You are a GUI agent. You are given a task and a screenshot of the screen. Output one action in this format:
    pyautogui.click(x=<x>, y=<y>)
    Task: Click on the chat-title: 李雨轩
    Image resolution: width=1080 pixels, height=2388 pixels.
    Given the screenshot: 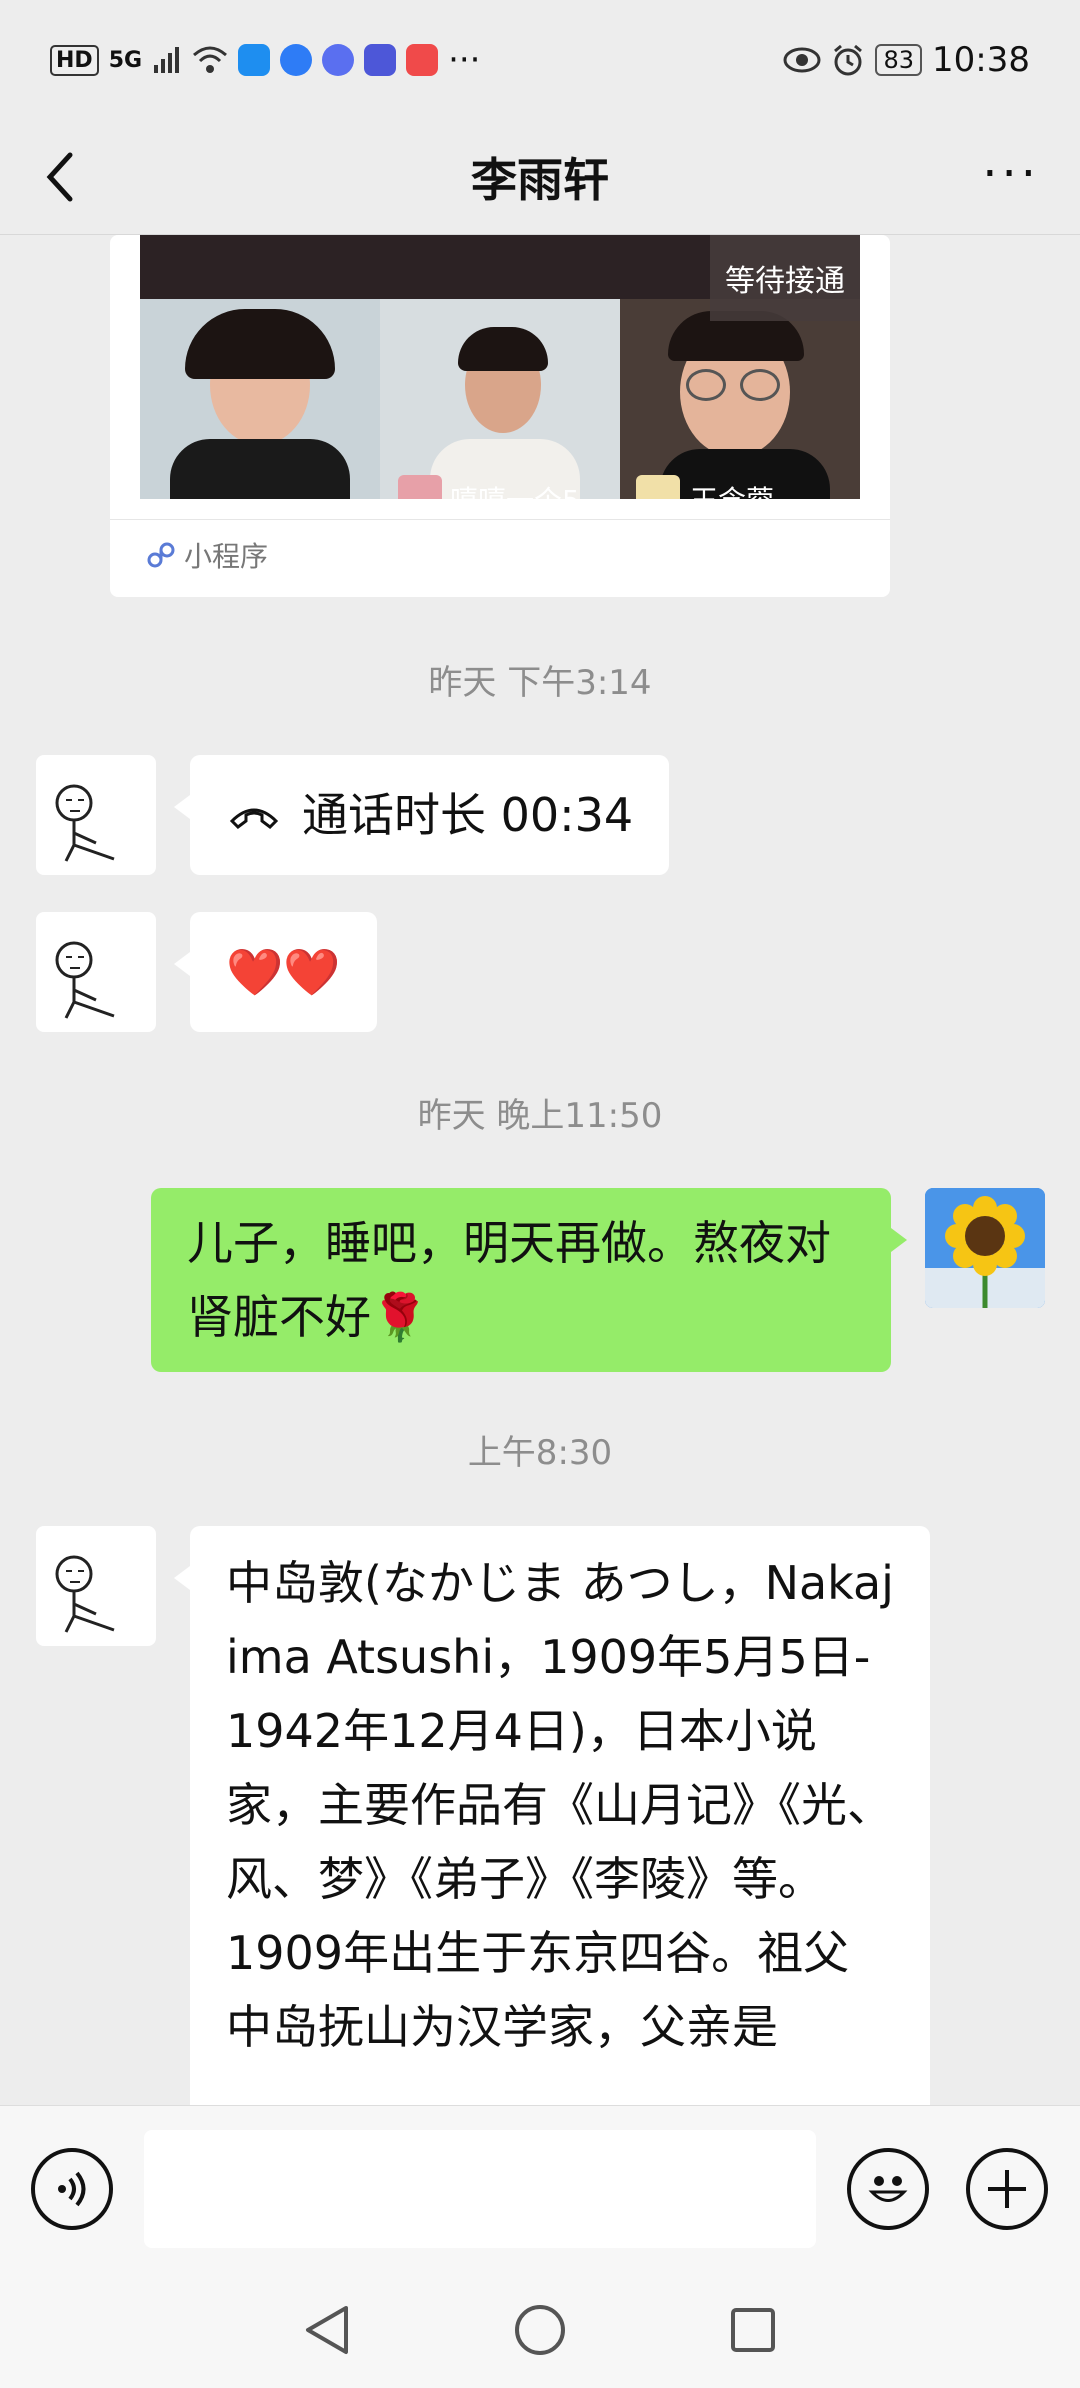 What is the action you would take?
    pyautogui.click(x=540, y=180)
    